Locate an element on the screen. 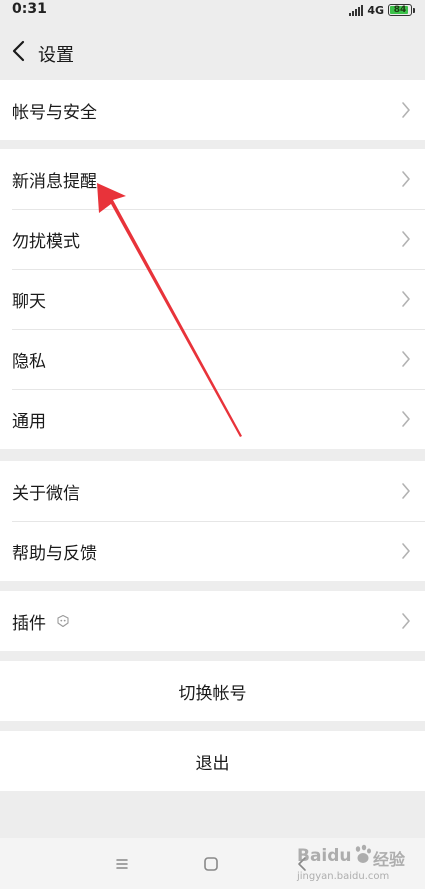  settings-item-general: 通用 is located at coordinates (212, 419).